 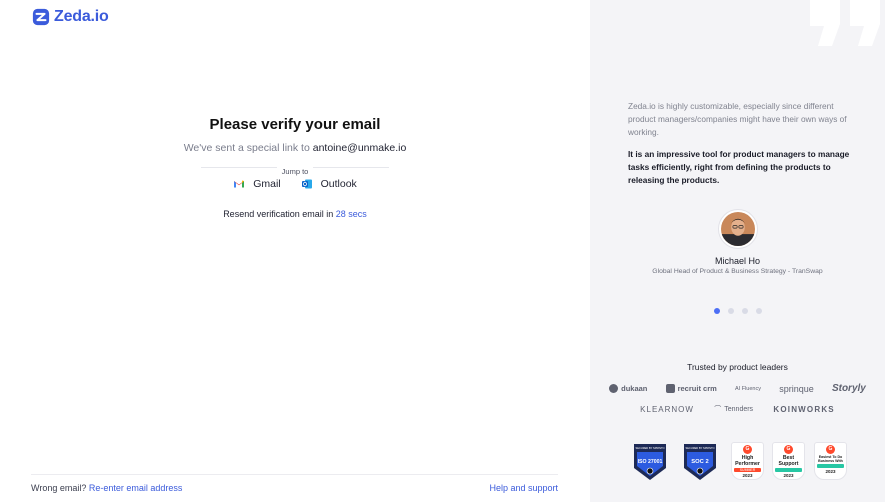 I want to click on brand-logo: Zeda.io, so click(x=70, y=17).